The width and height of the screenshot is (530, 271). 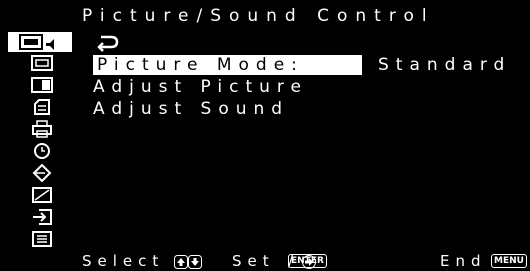 I want to click on sidebar-item-setup, so click(x=41, y=107).